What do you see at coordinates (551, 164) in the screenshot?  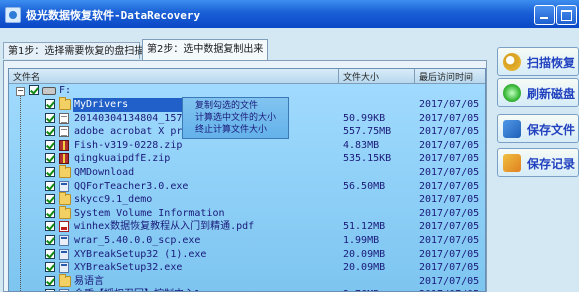 I see `save-log-label: 保存记录` at bounding box center [551, 164].